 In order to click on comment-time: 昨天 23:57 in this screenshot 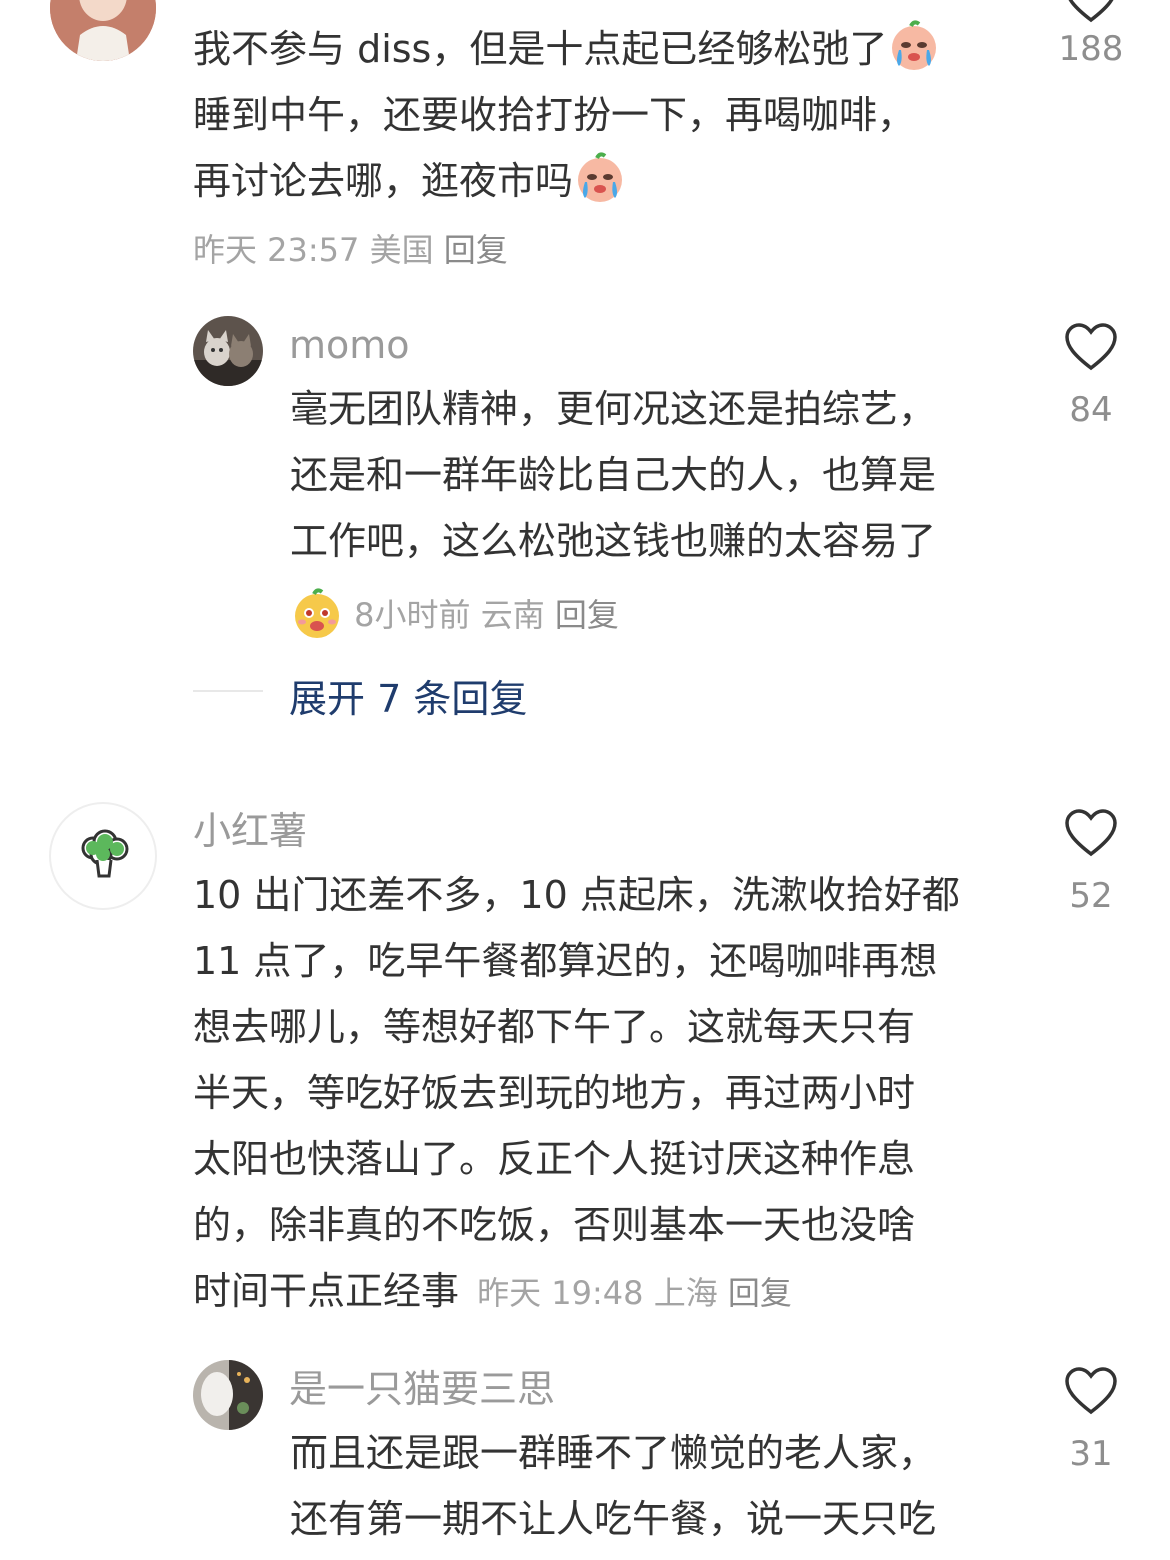, I will do `click(276, 250)`.